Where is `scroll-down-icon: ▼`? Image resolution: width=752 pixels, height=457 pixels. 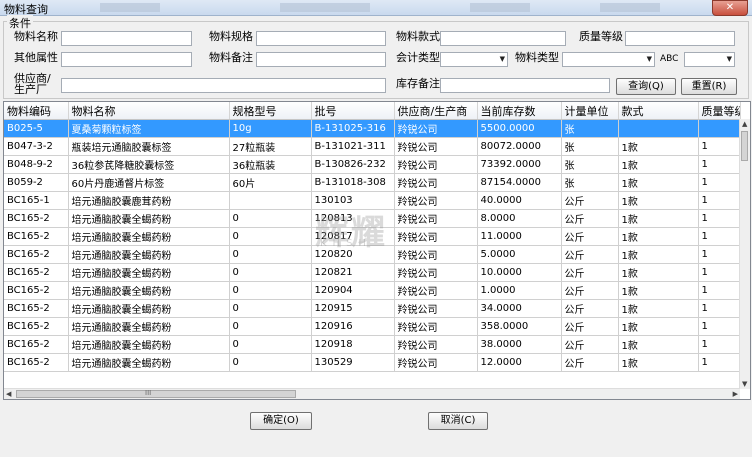
scroll-down-icon: ▼ is located at coordinates (744, 384).